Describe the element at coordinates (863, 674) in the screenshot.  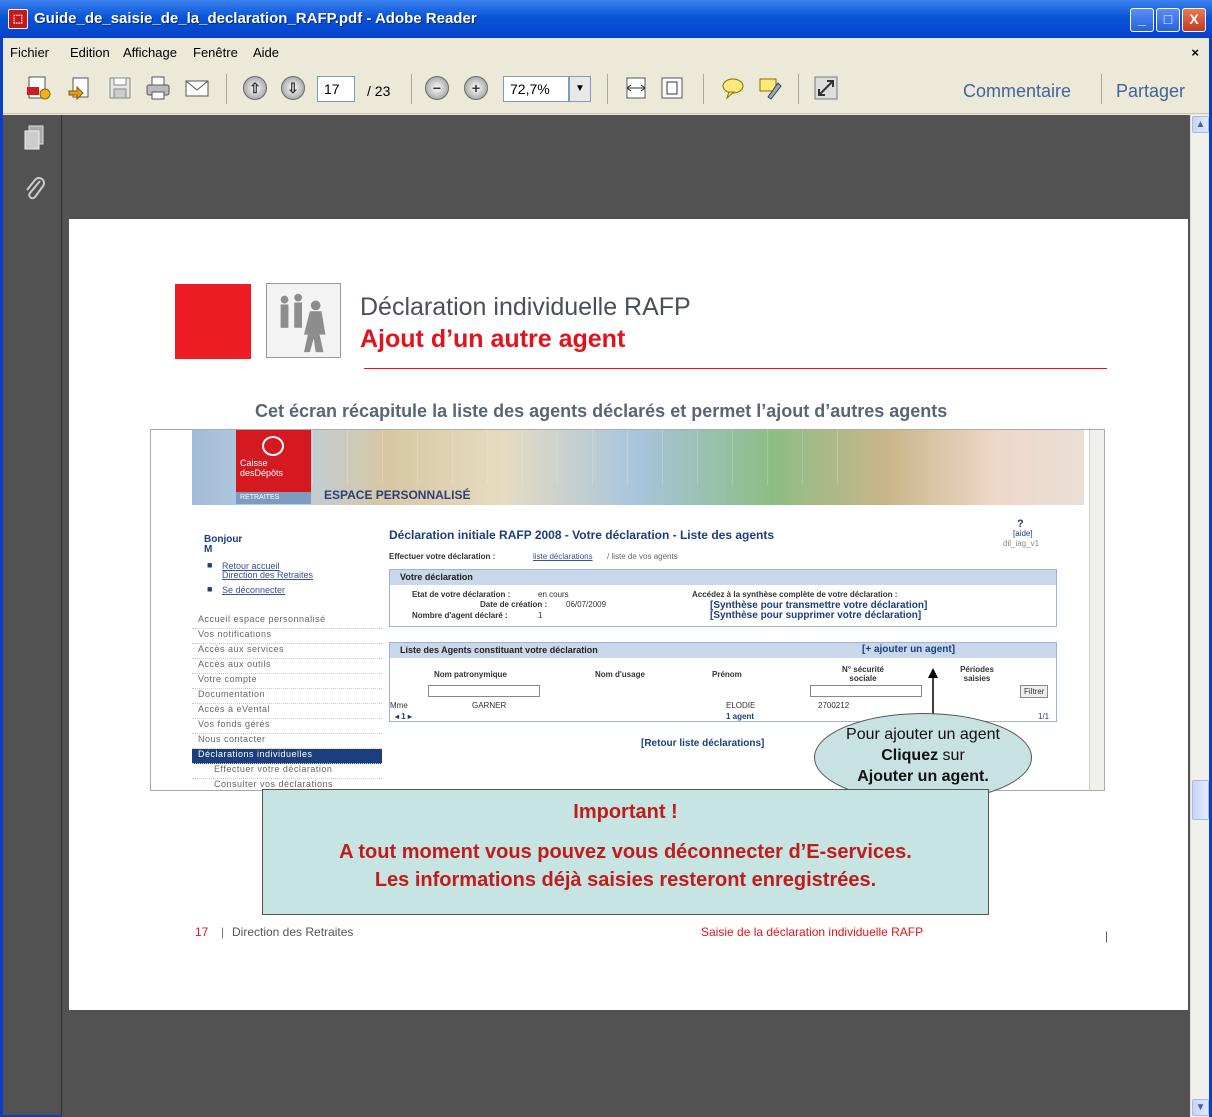
I see `column-header: N° sécurité sociale` at that location.